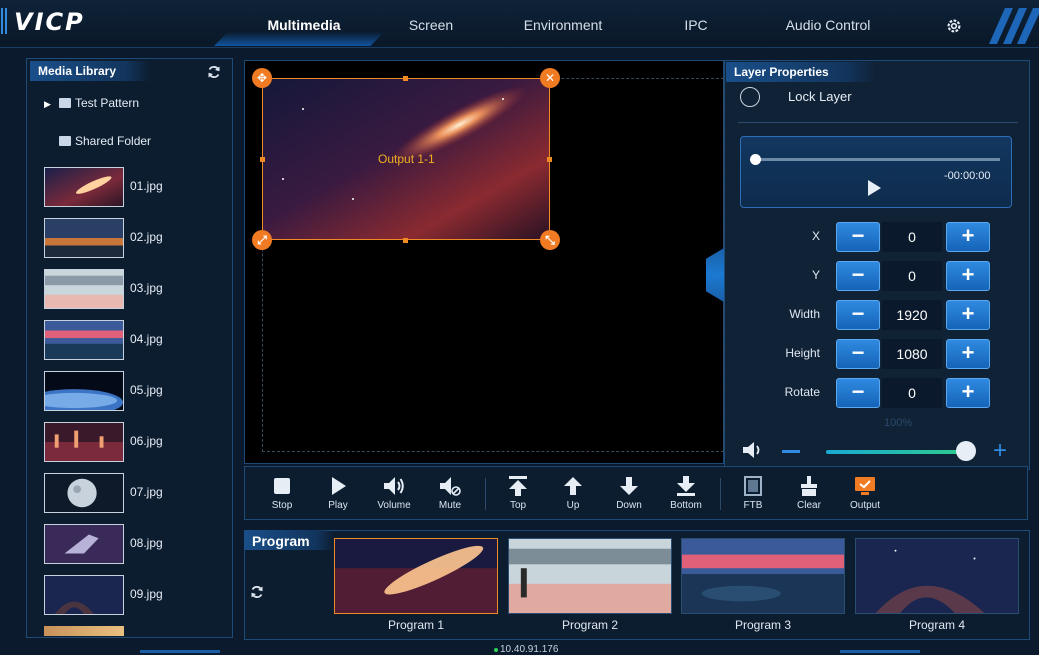  Describe the element at coordinates (394, 494) in the screenshot. I see `volume-button: Volume` at that location.